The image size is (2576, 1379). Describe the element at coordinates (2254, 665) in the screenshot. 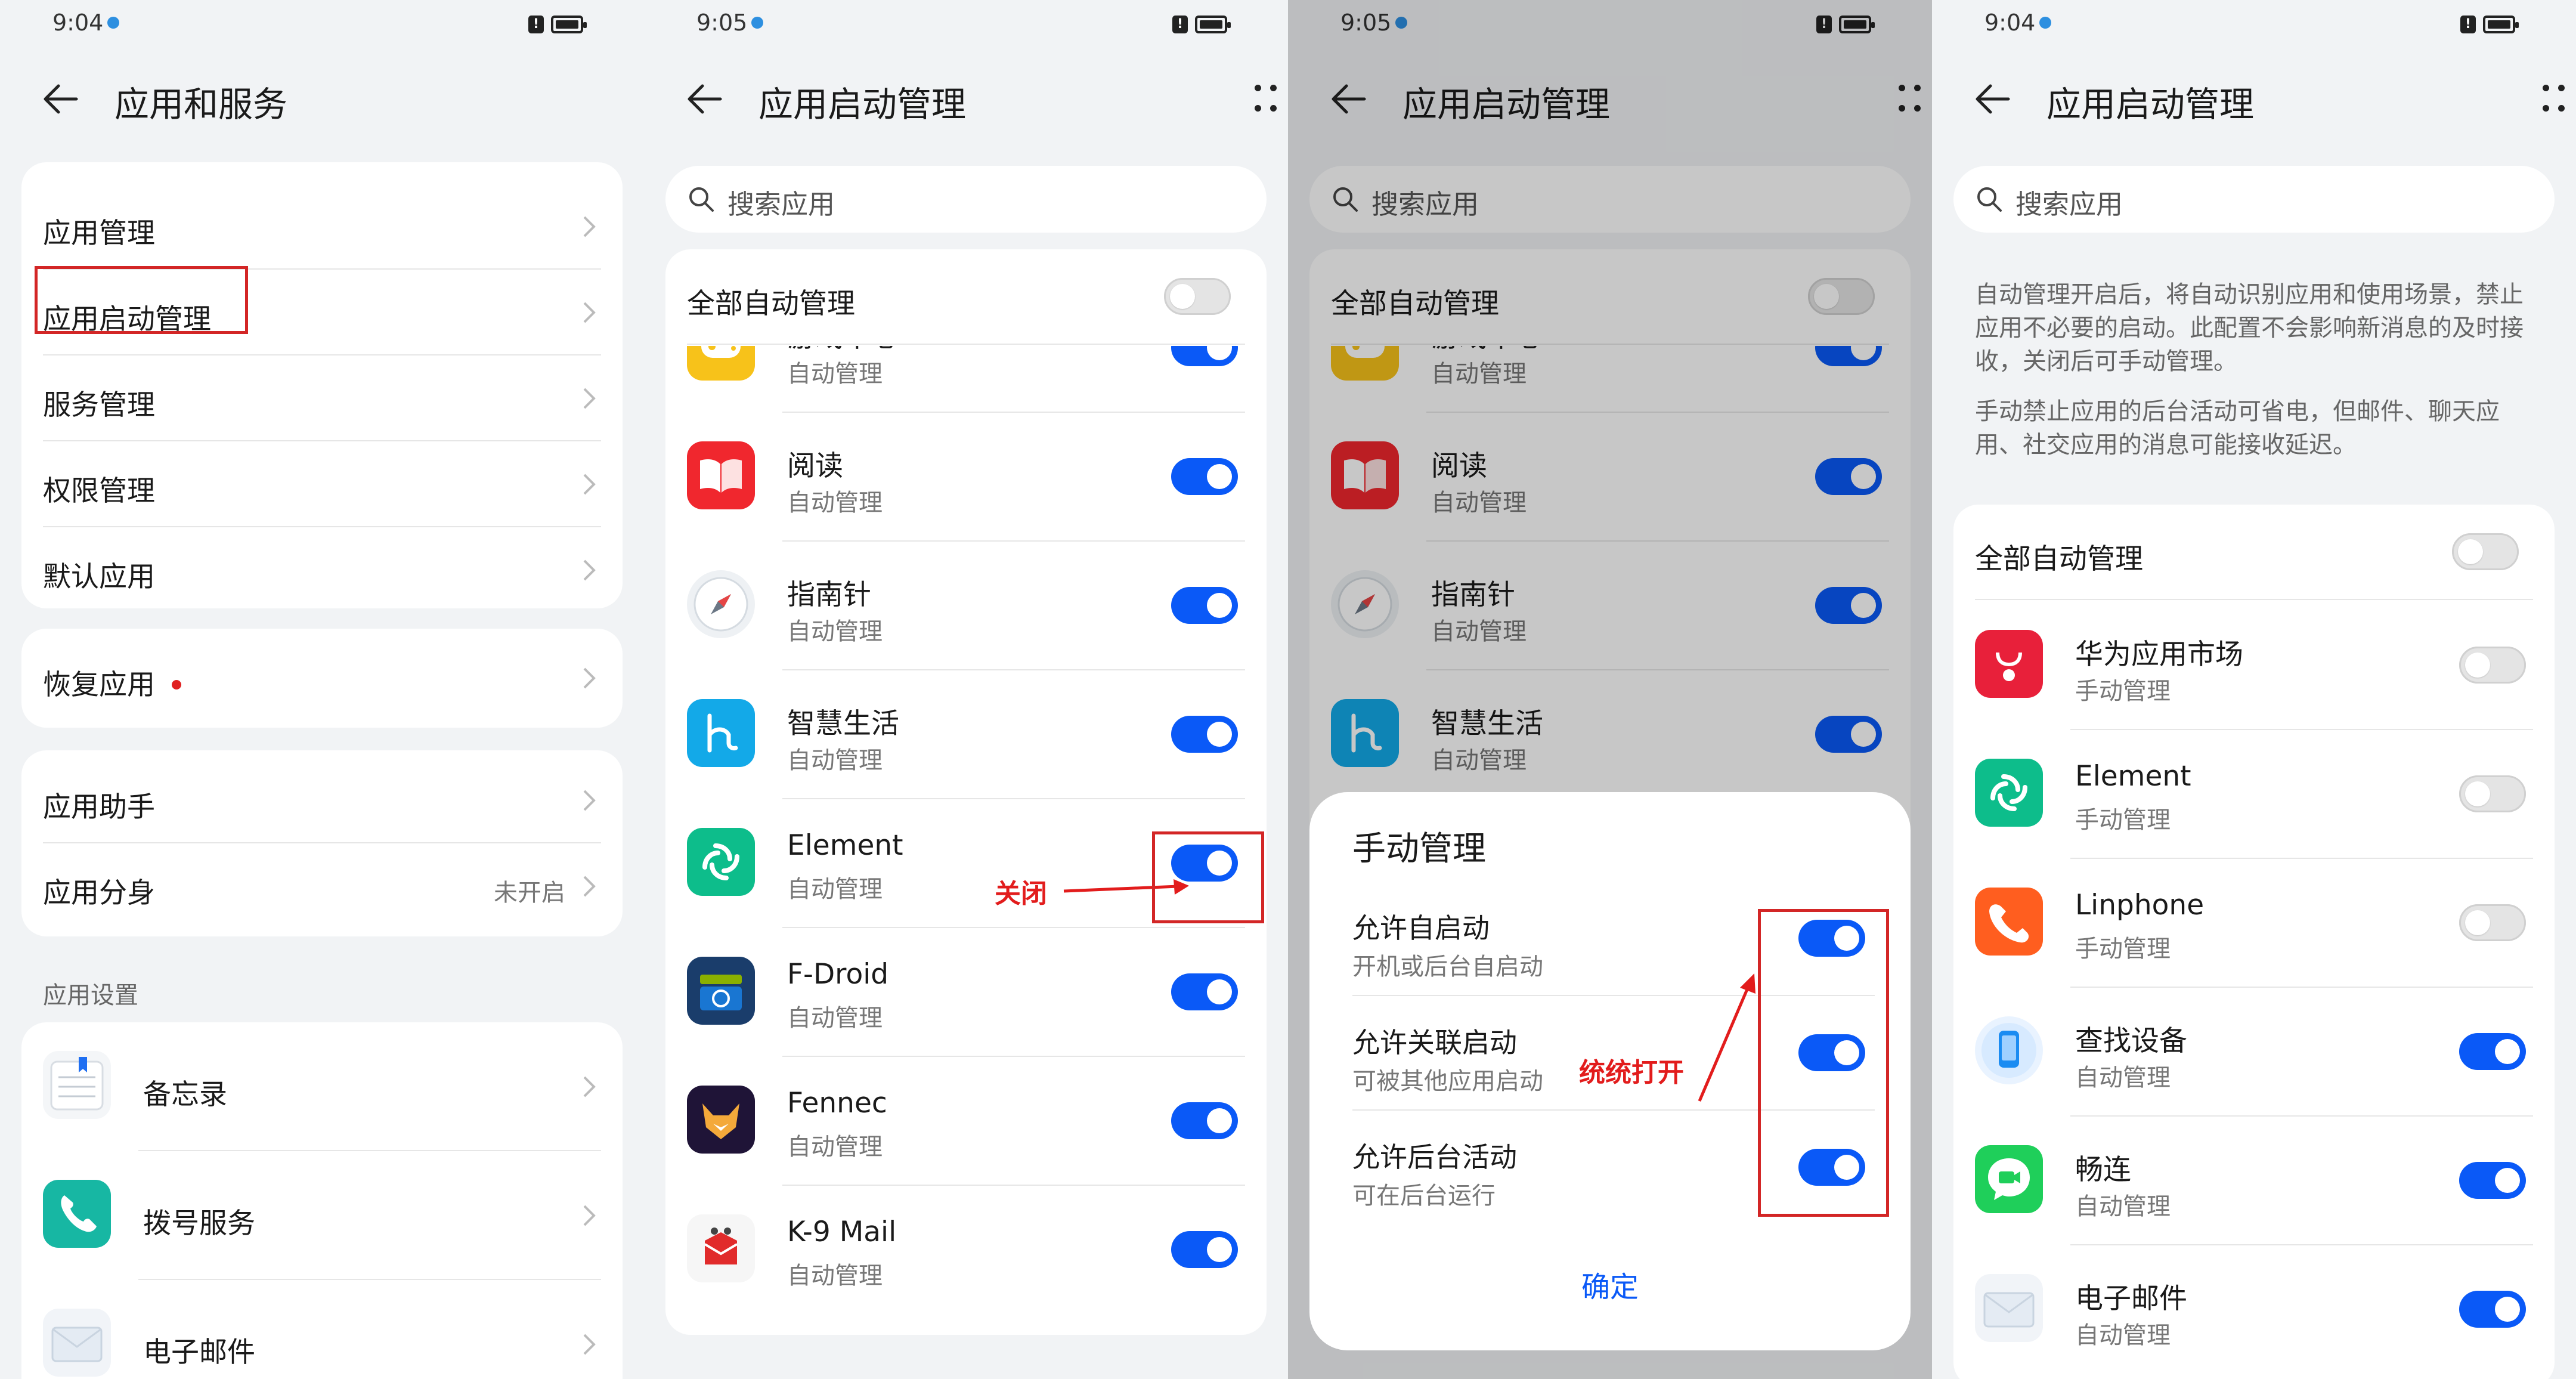

I see `list-item-huawei-appgallery: 华为应用市场 手动管理` at that location.